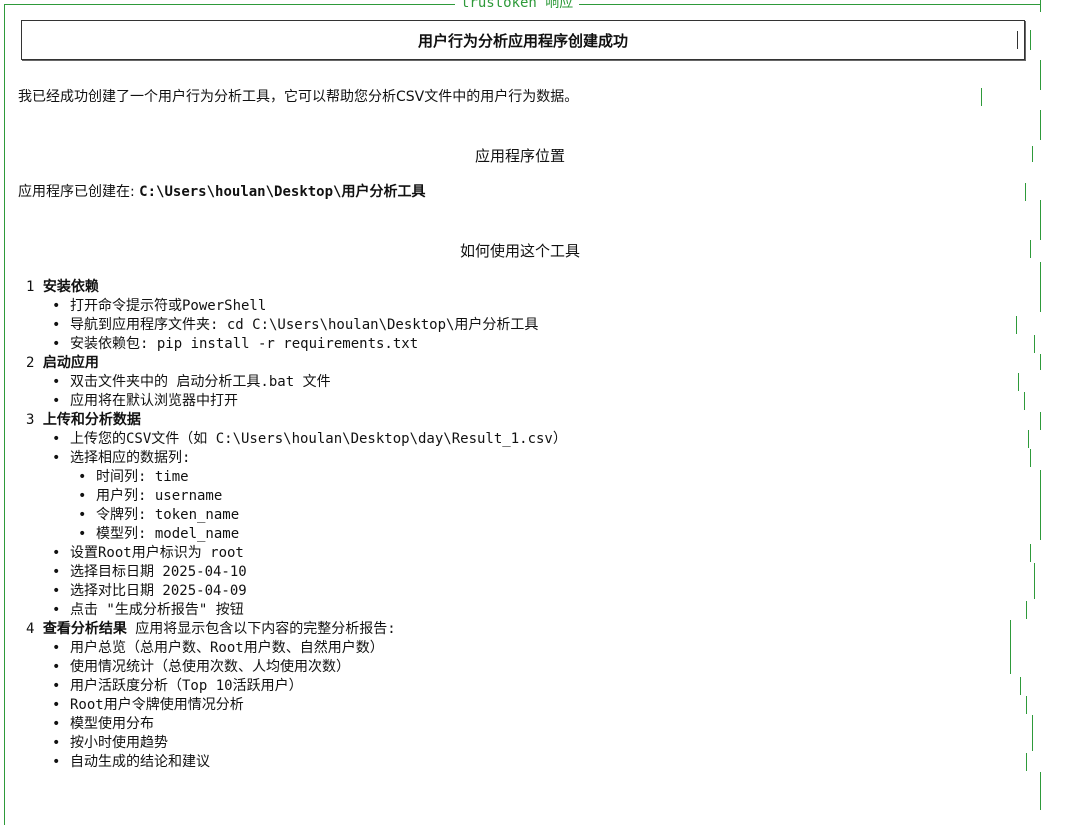 The width and height of the screenshot is (1076, 825). I want to click on section-title-usage: 如何使用这个工具, so click(519, 251).